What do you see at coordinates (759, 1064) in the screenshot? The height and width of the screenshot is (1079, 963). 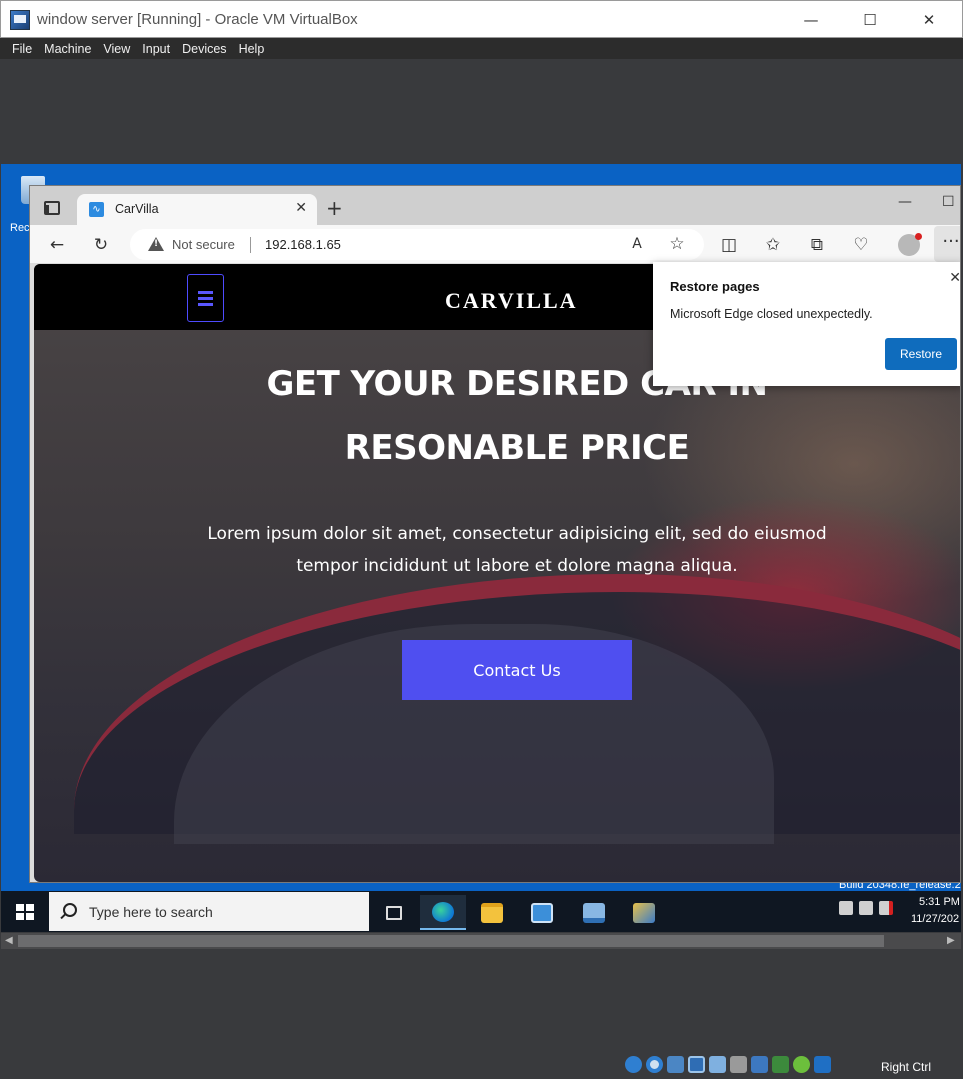 I see `display-icon` at bounding box center [759, 1064].